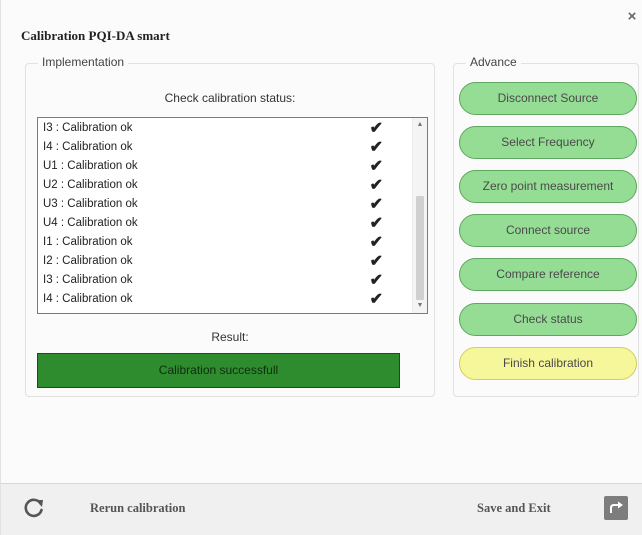 The image size is (642, 535). What do you see at coordinates (548, 98) in the screenshot?
I see `disconnect-source-button: Disconnect Source` at bounding box center [548, 98].